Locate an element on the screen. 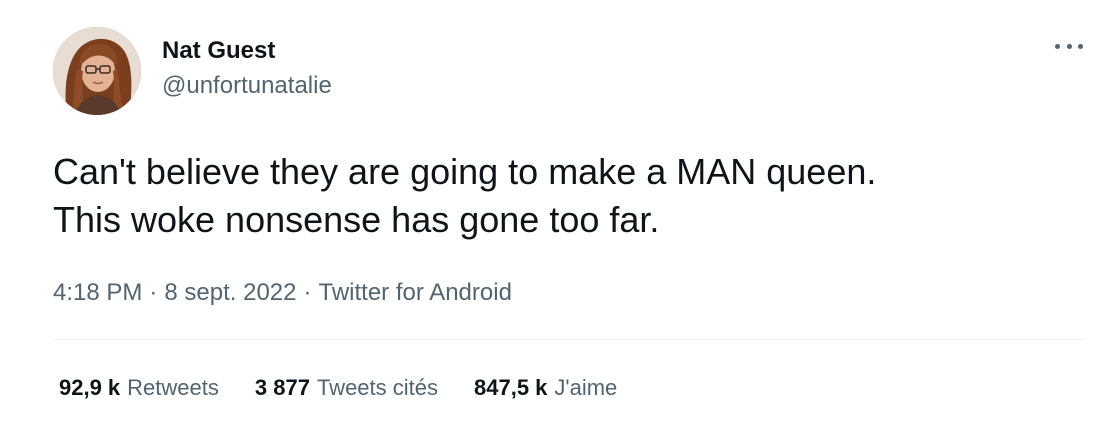 The width and height of the screenshot is (1109, 428). avatar is located at coordinates (97, 71).